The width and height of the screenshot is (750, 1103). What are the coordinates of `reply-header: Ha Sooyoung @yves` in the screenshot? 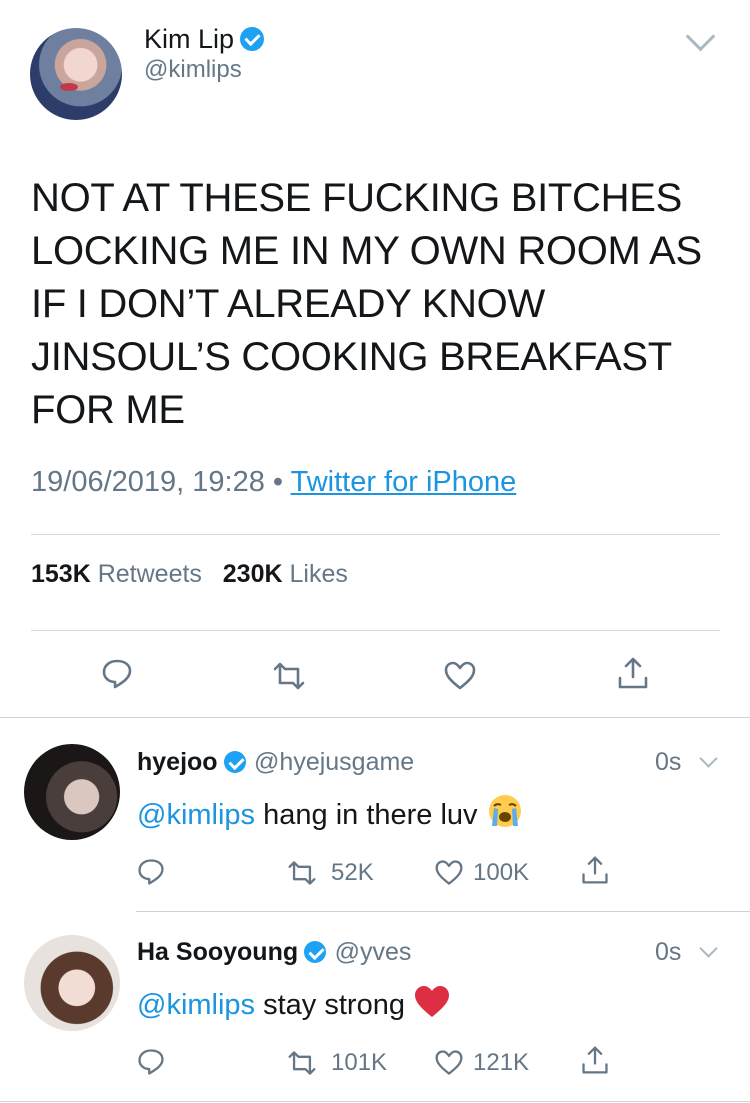 It's located at (274, 952).